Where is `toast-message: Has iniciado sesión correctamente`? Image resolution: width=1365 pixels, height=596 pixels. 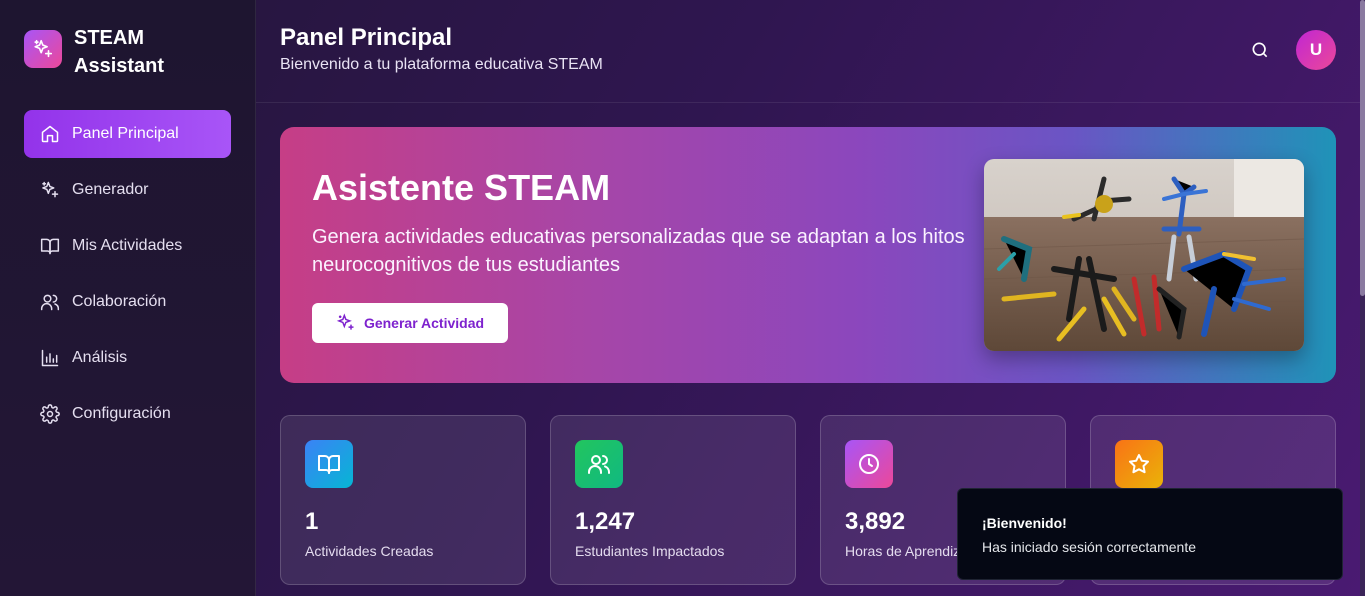
toast-message: Has iniciado sesión correctamente is located at coordinates (1089, 547).